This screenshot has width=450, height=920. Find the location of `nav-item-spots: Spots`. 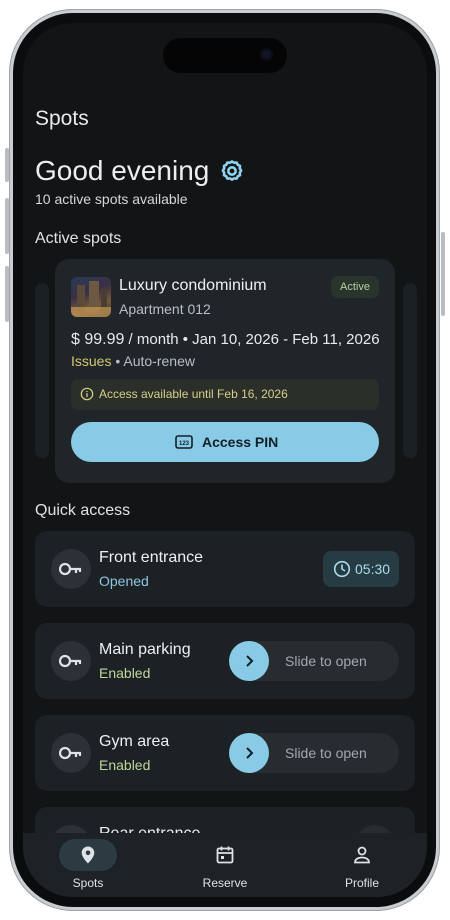

nav-item-spots: Spots is located at coordinates (88, 865).